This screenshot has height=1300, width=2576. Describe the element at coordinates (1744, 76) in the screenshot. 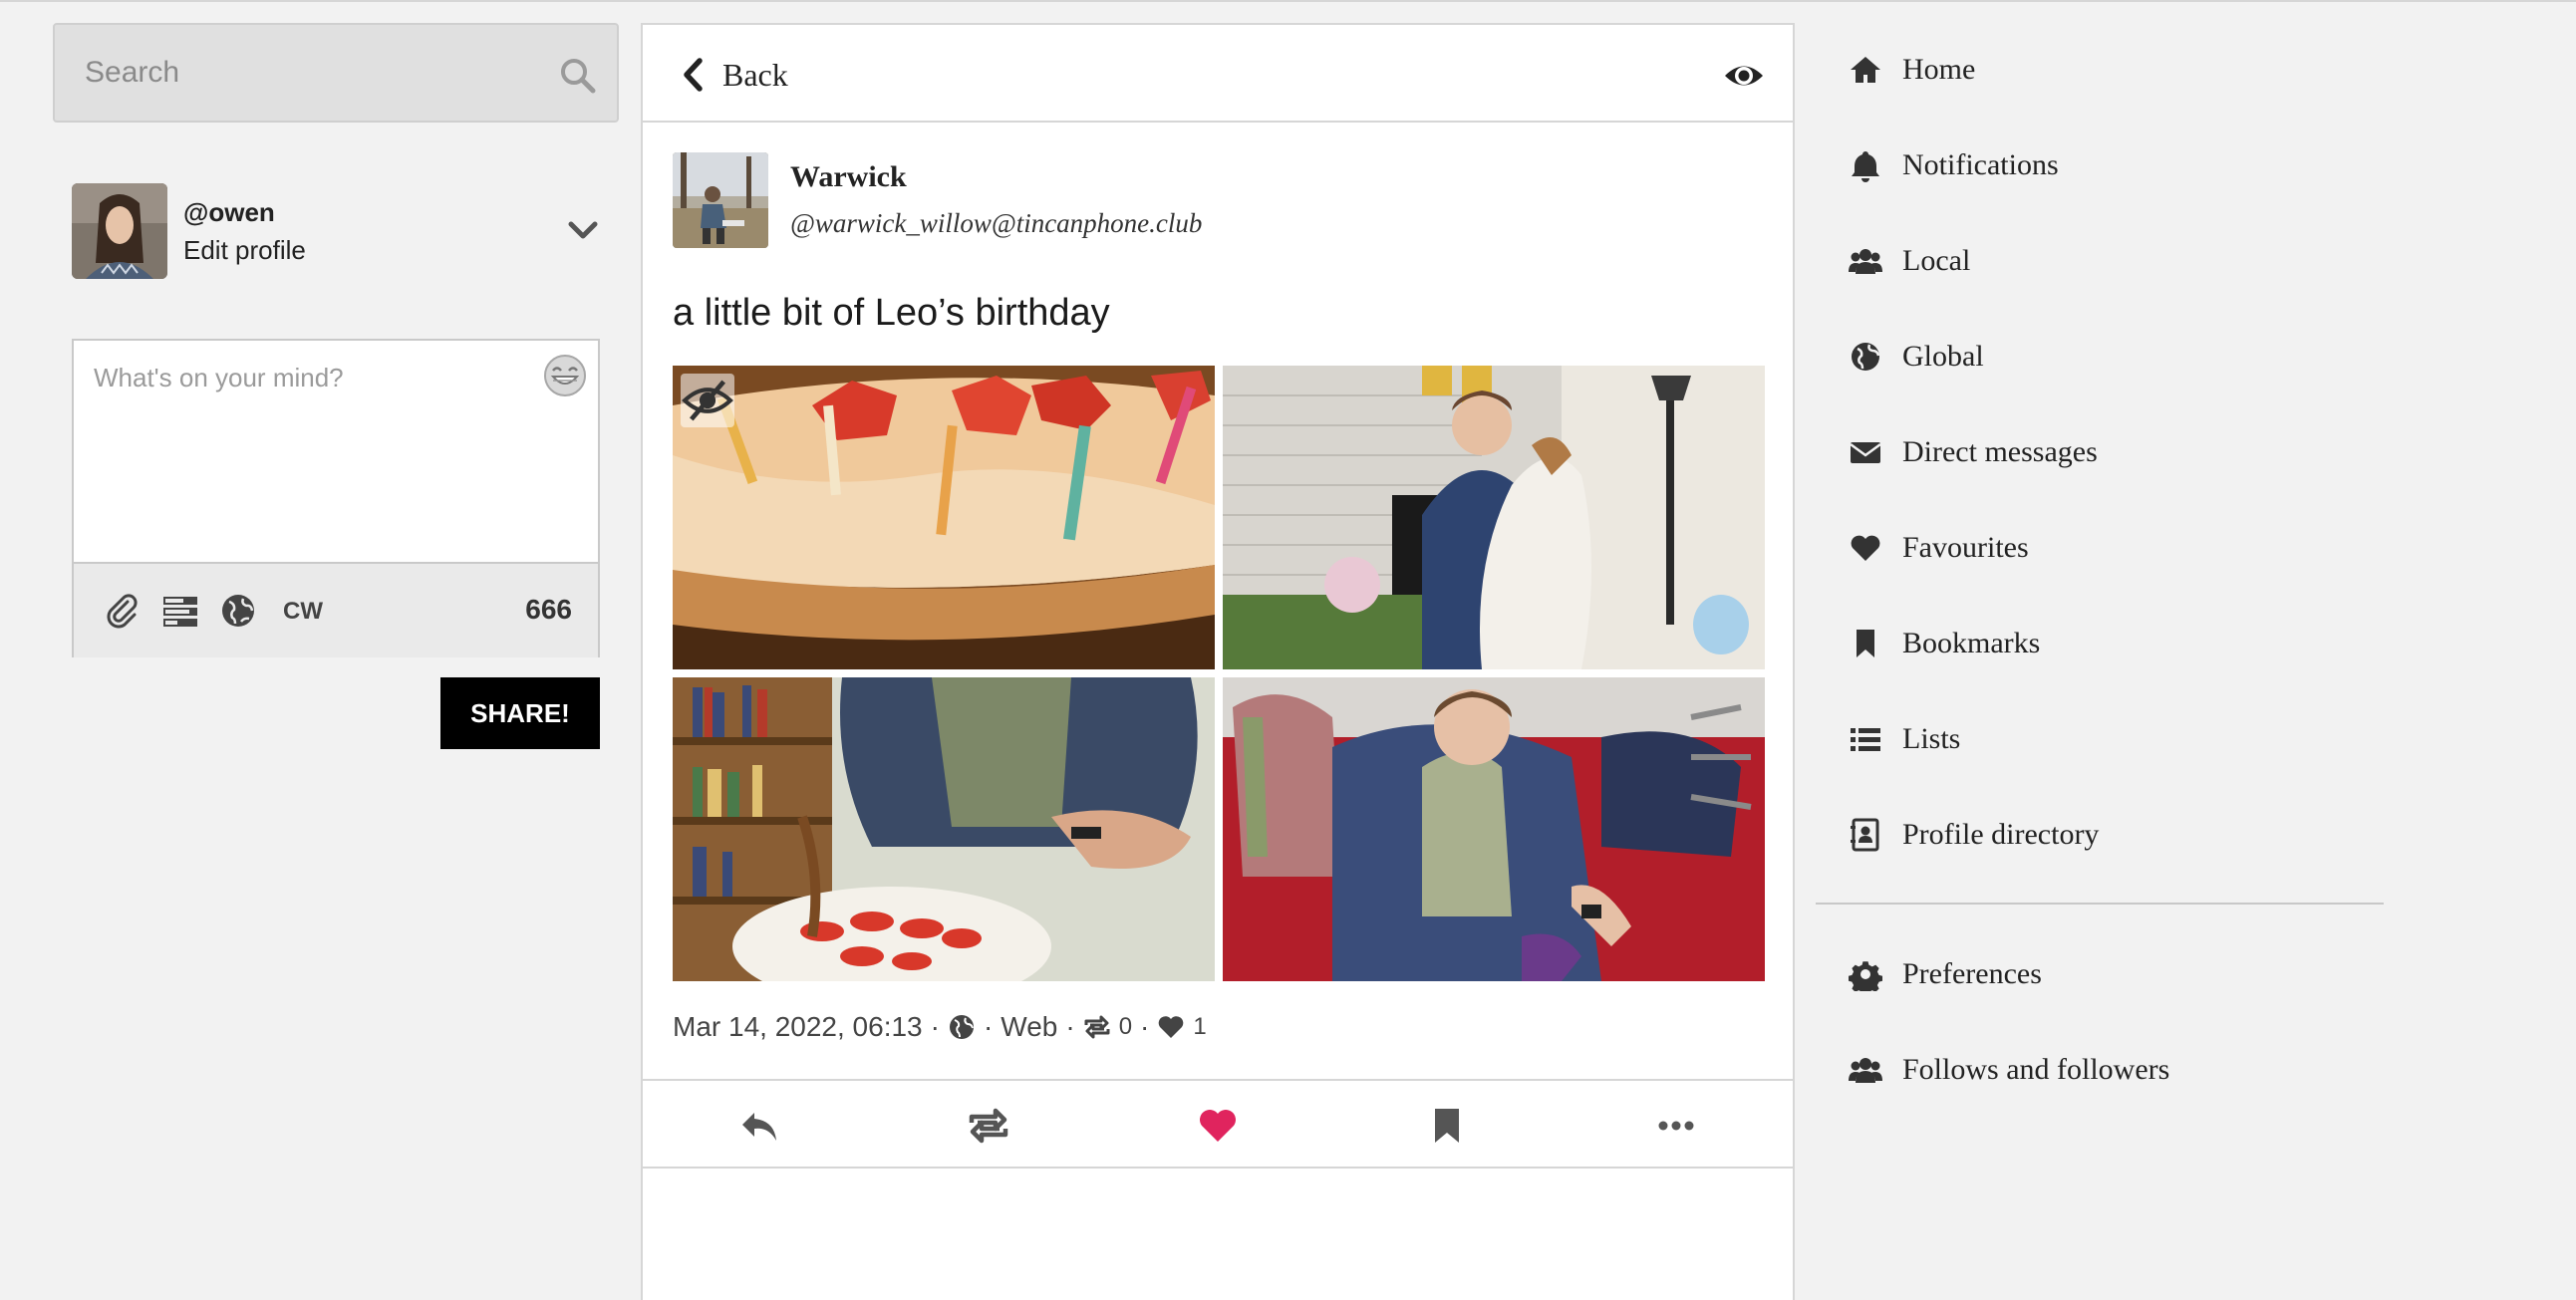

I see `eye-icon` at that location.